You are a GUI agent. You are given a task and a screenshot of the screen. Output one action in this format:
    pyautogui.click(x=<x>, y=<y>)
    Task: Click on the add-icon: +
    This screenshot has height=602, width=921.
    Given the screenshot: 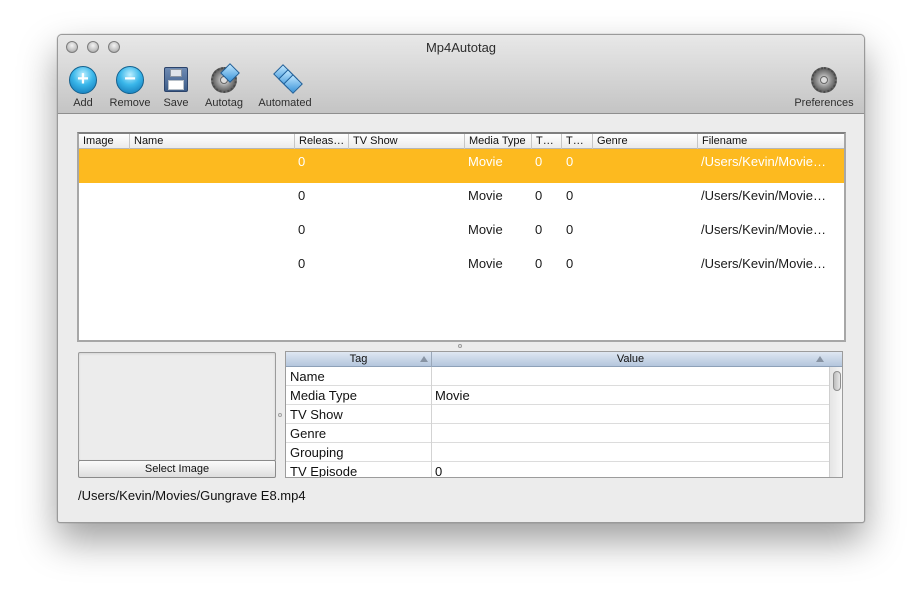 What is the action you would take?
    pyautogui.click(x=83, y=80)
    